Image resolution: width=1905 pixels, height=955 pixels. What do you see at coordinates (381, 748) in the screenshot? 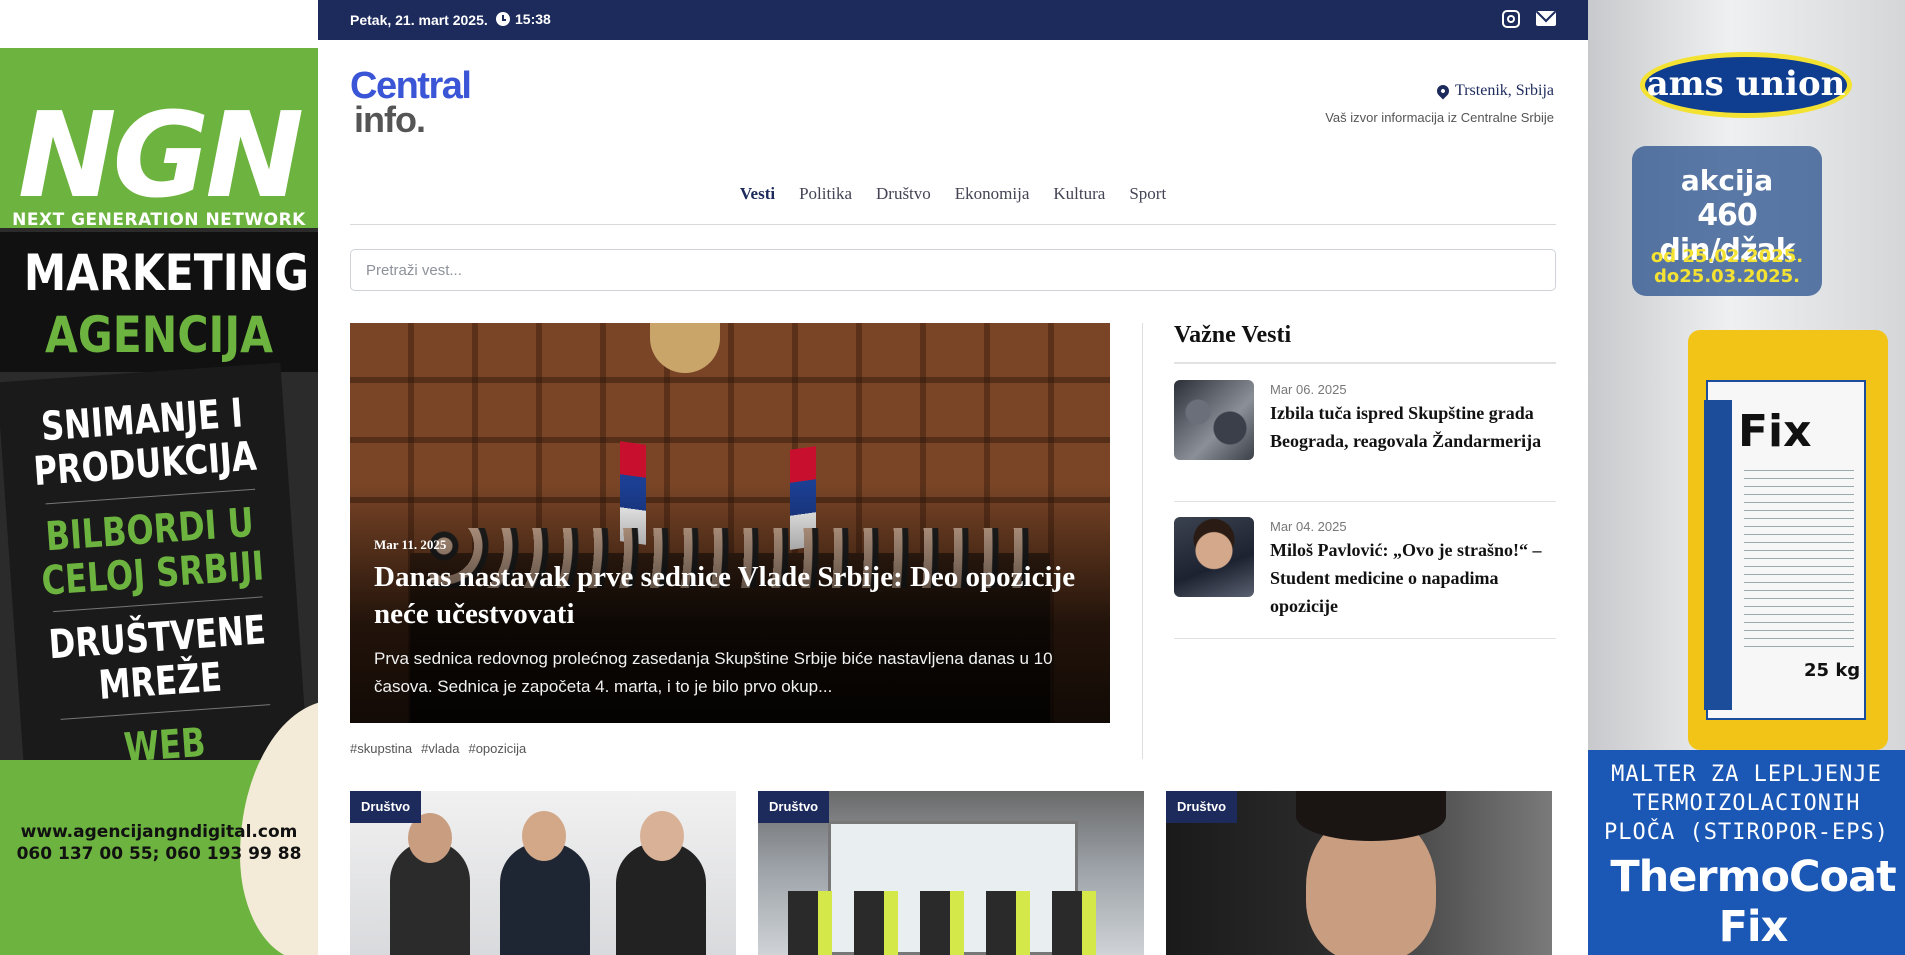
I see `tag-link: #skupstina` at bounding box center [381, 748].